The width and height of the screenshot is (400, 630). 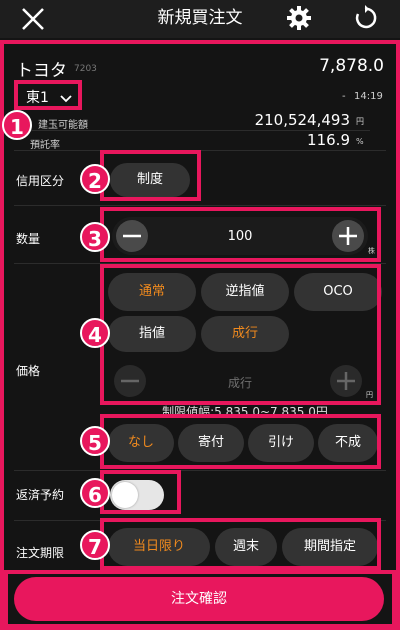 I want to click on margin-rate-value: 116.9, so click(x=328, y=140).